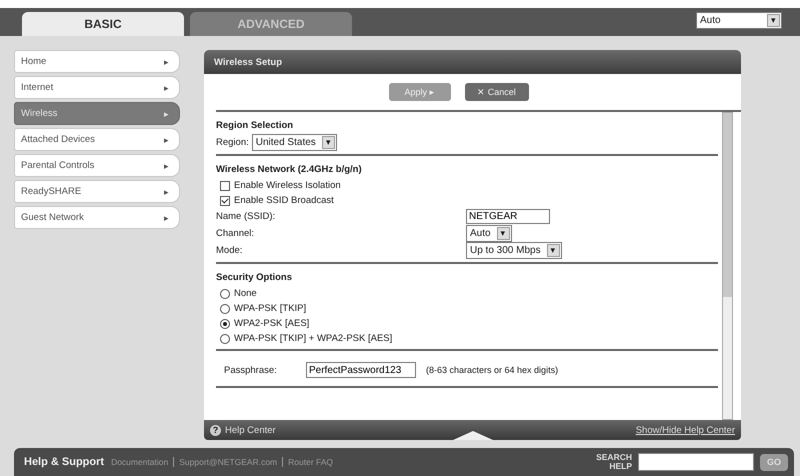  Describe the element at coordinates (272, 323) in the screenshot. I see `option-label: WPA2-PSK [AES]` at that location.